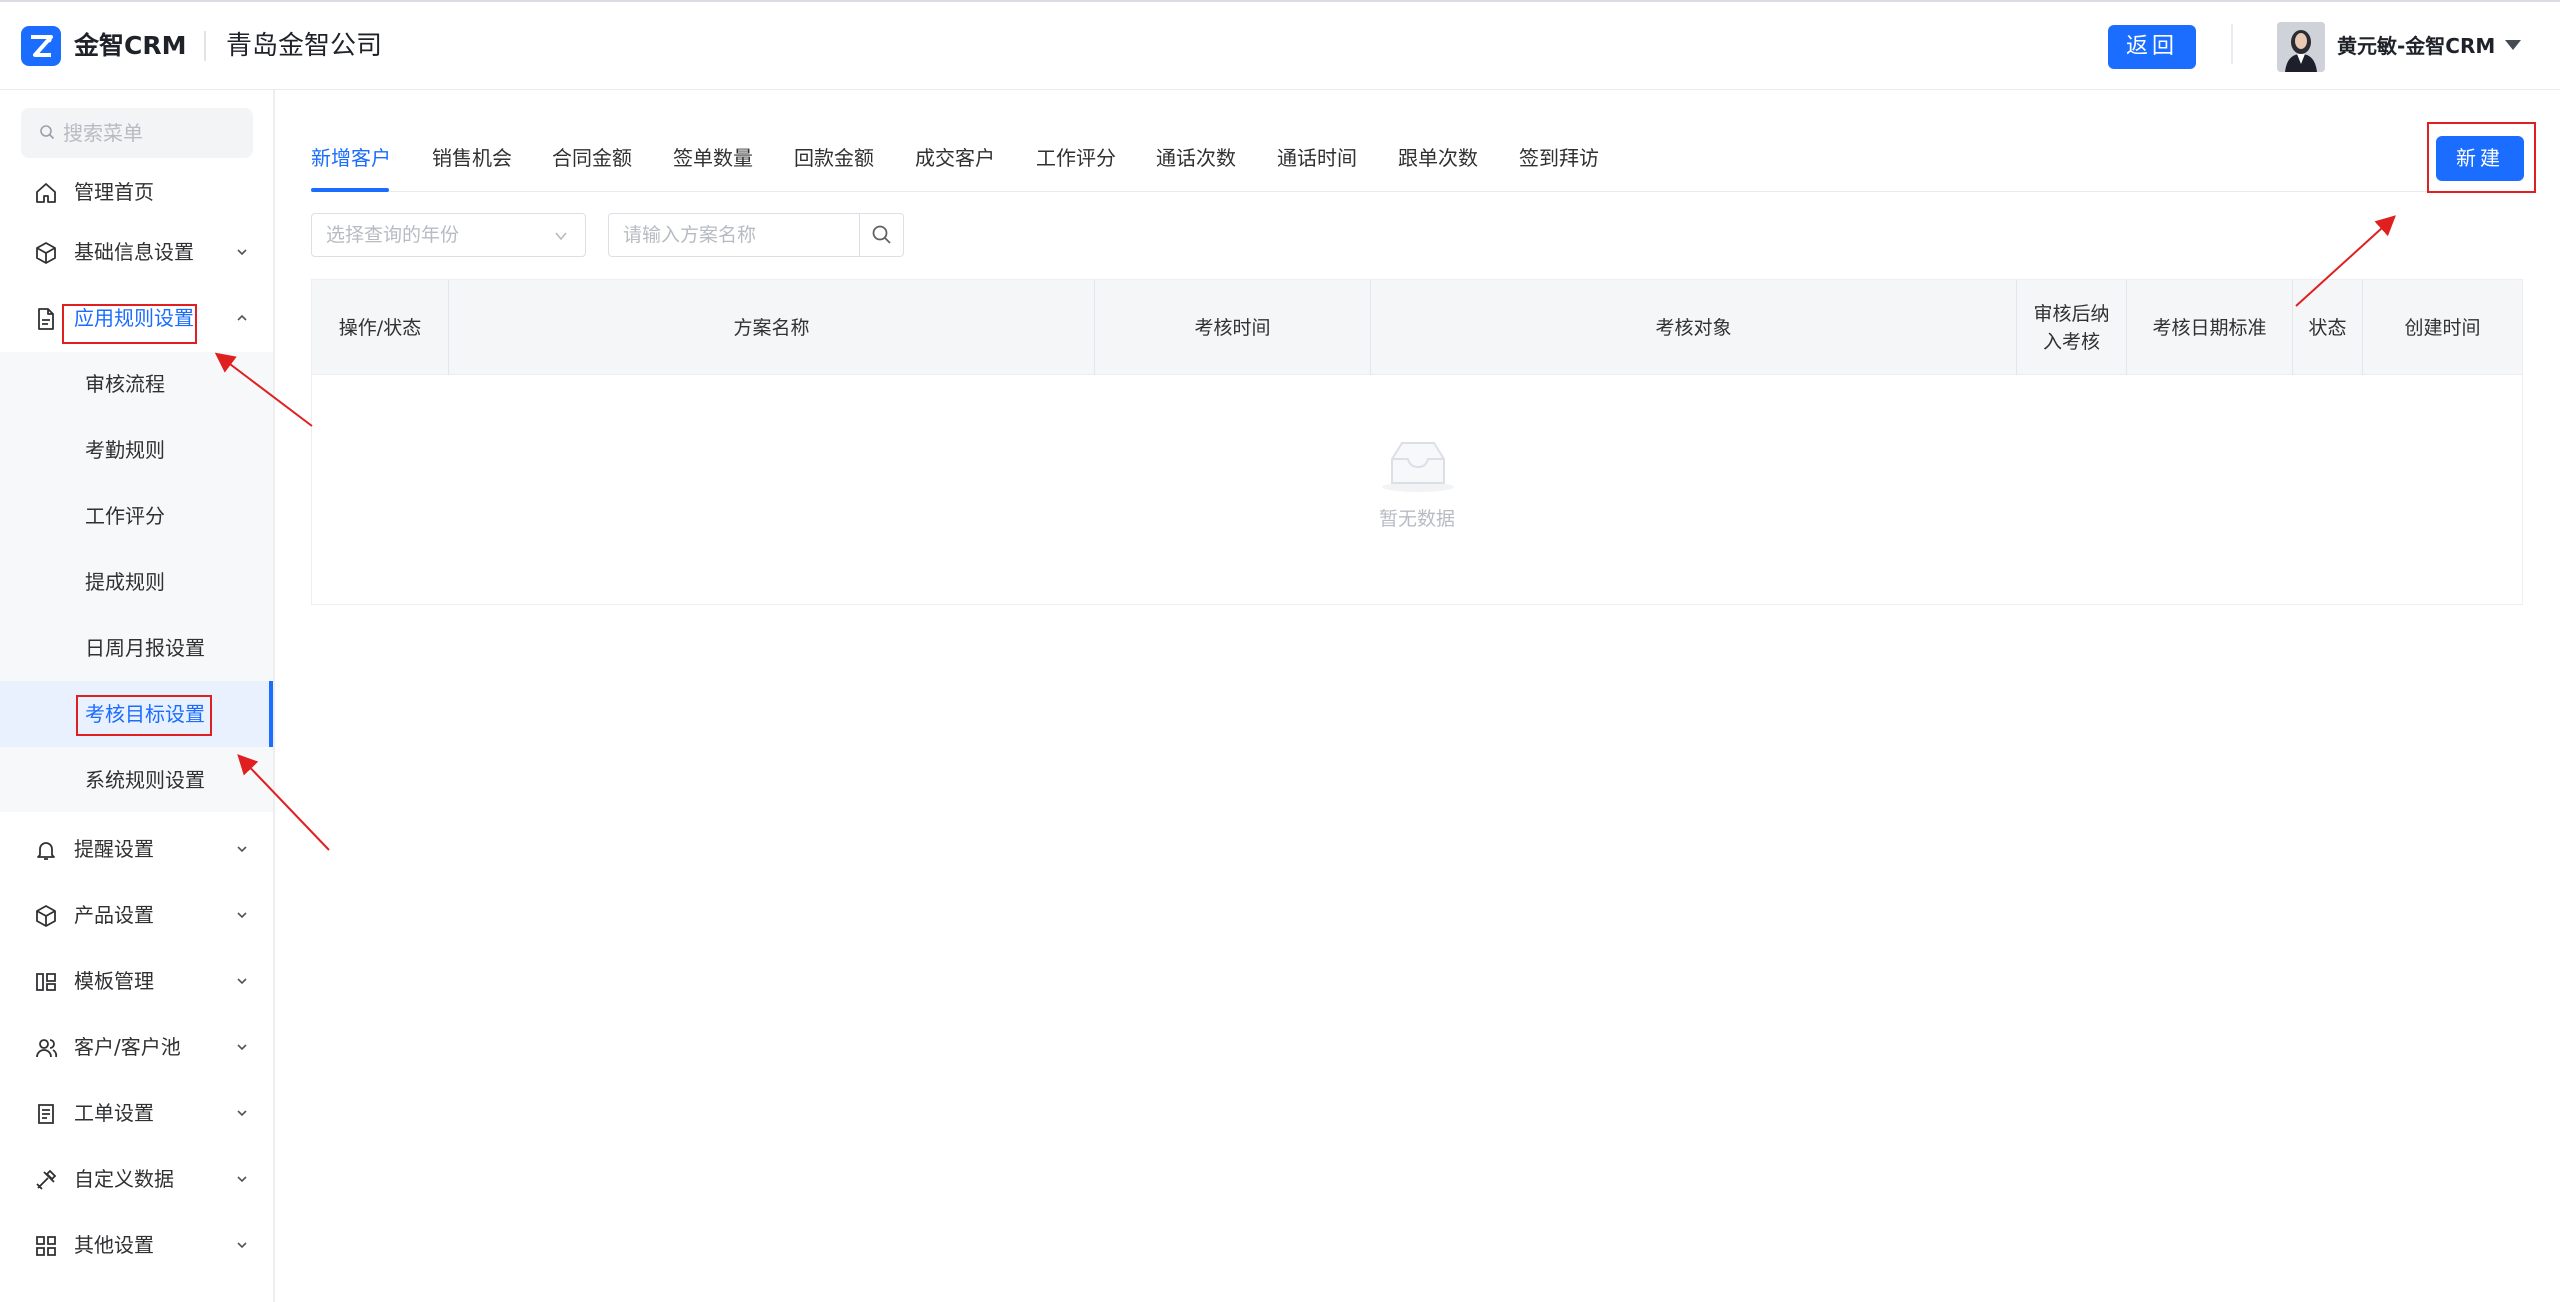  I want to click on menu-search-input: 搜索菜单, so click(137, 133).